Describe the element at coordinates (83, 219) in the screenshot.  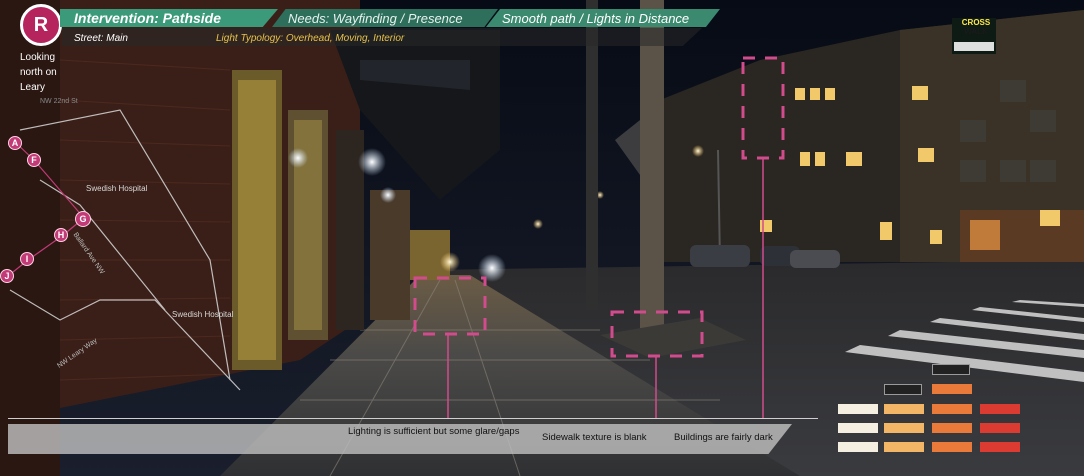
I see `map-marker-g: G` at that location.